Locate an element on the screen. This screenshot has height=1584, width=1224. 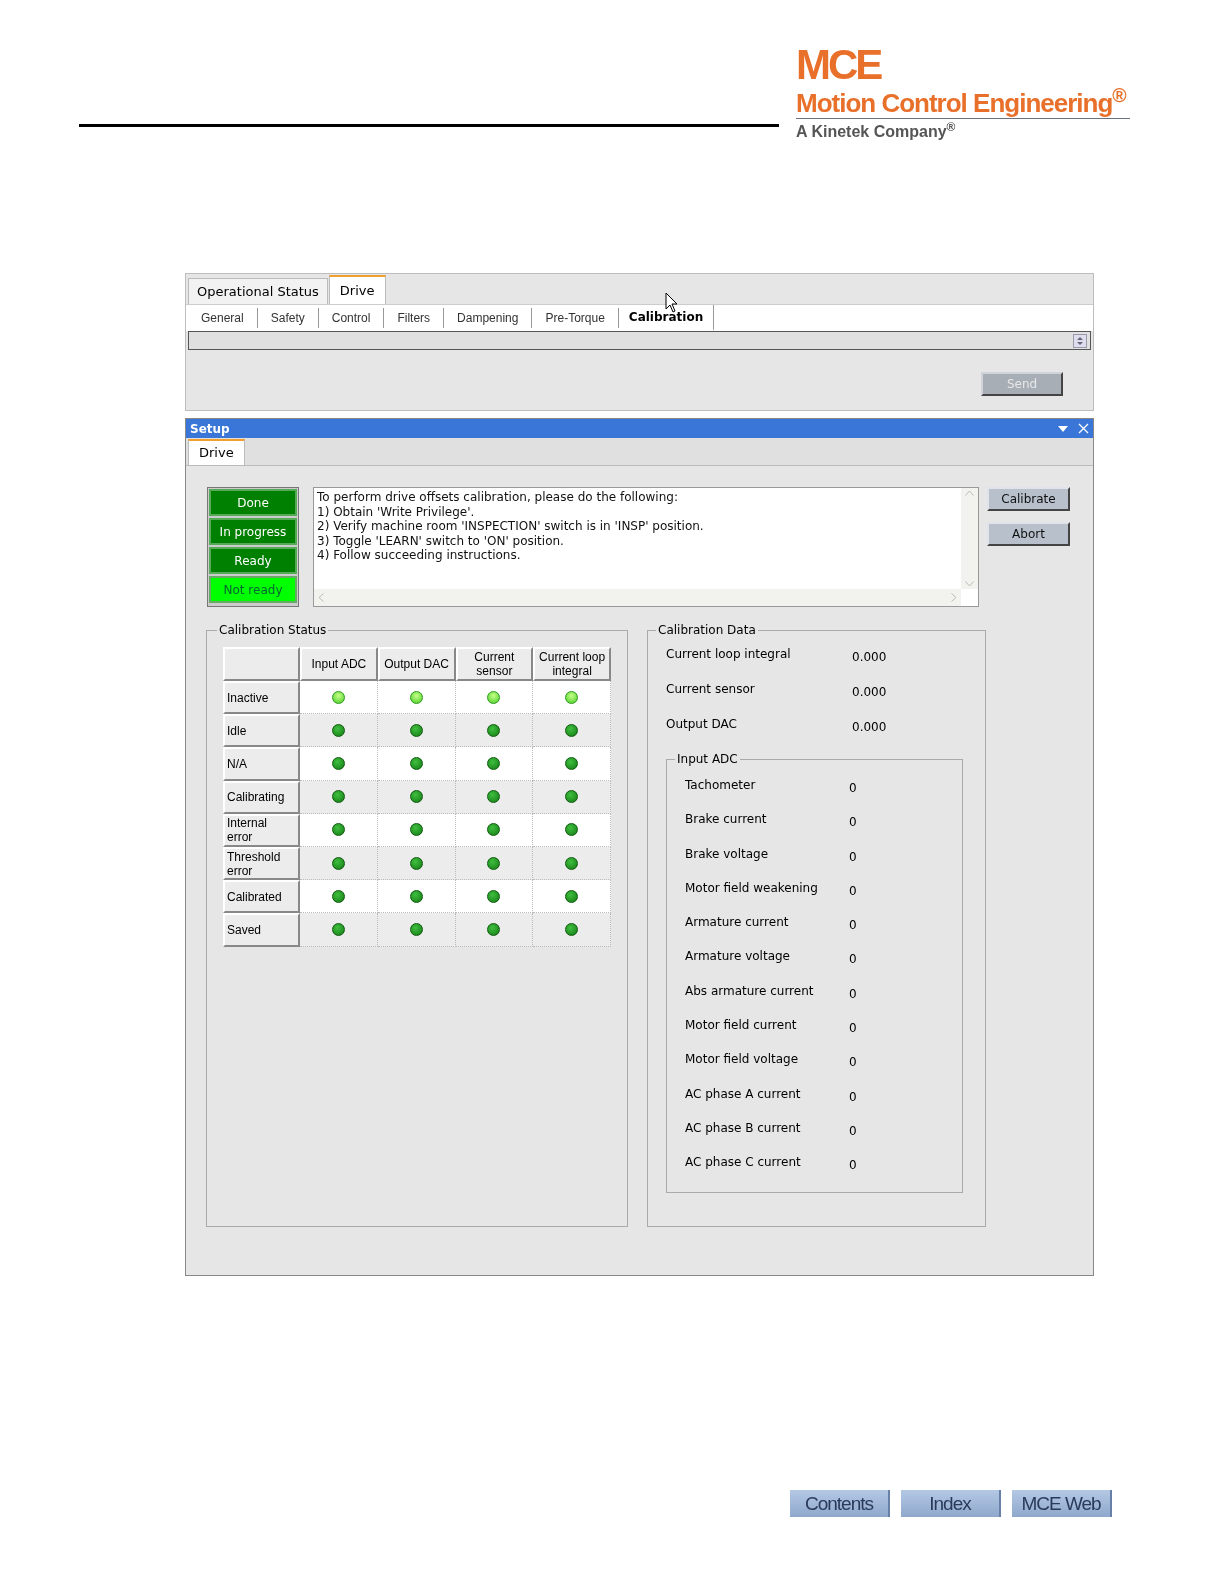
tab: Dampening is located at coordinates (488, 318).